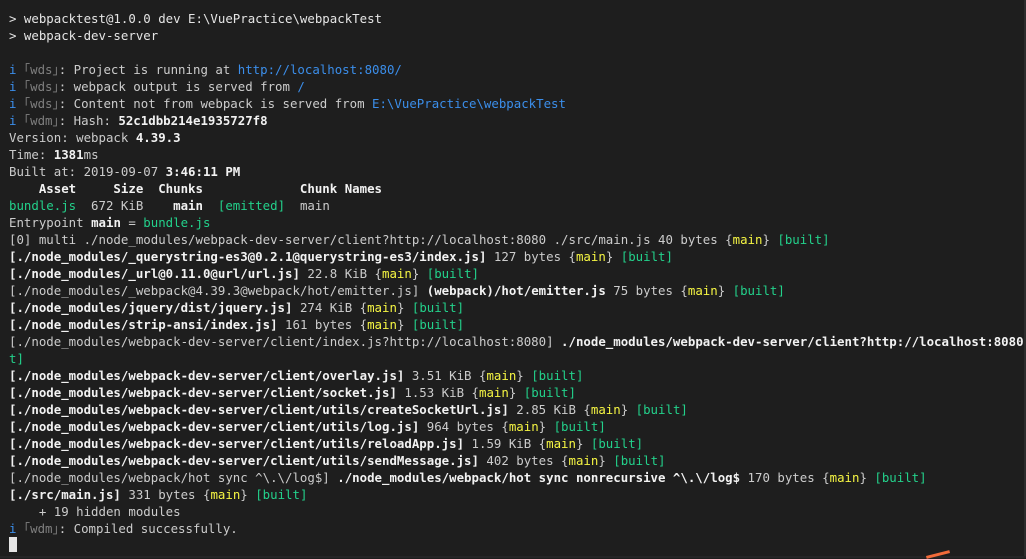 Image resolution: width=1026 pixels, height=559 pixels. Describe the element at coordinates (323, 324) in the screenshot. I see `terminal-text-segment: 161 bytes {` at that location.